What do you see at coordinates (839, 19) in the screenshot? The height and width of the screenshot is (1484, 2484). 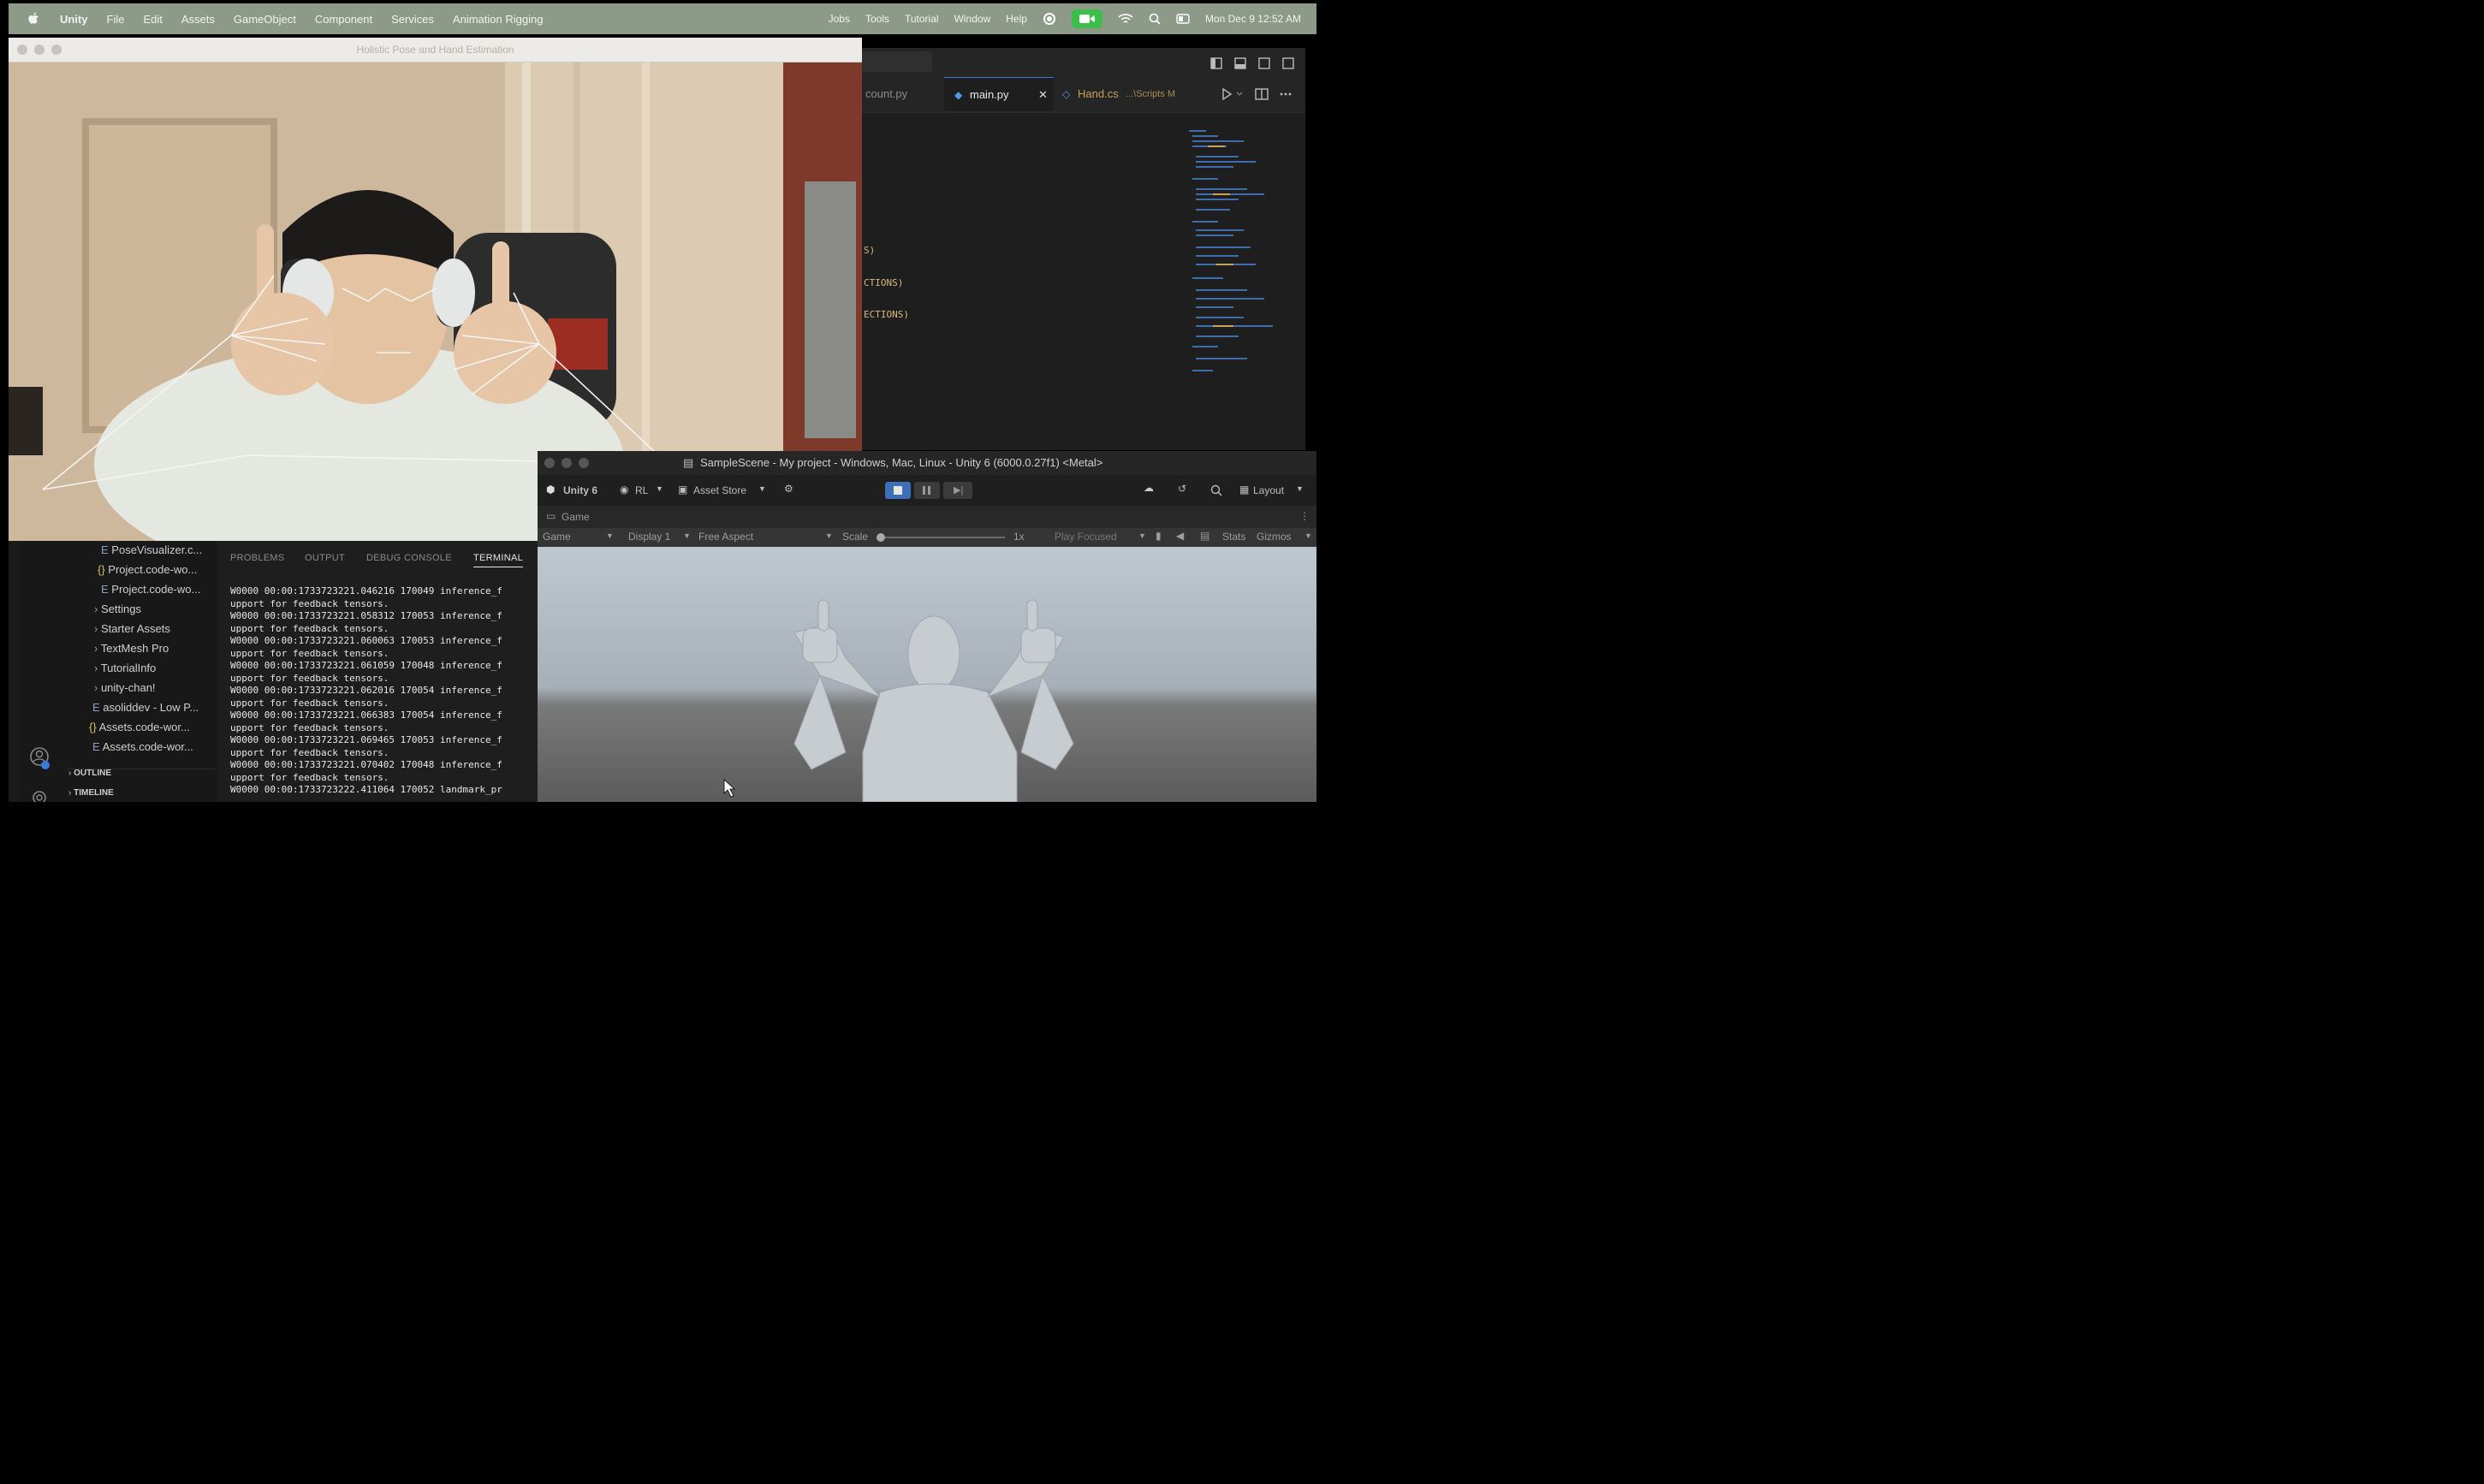 I see `menu-jobs: Jobs` at bounding box center [839, 19].